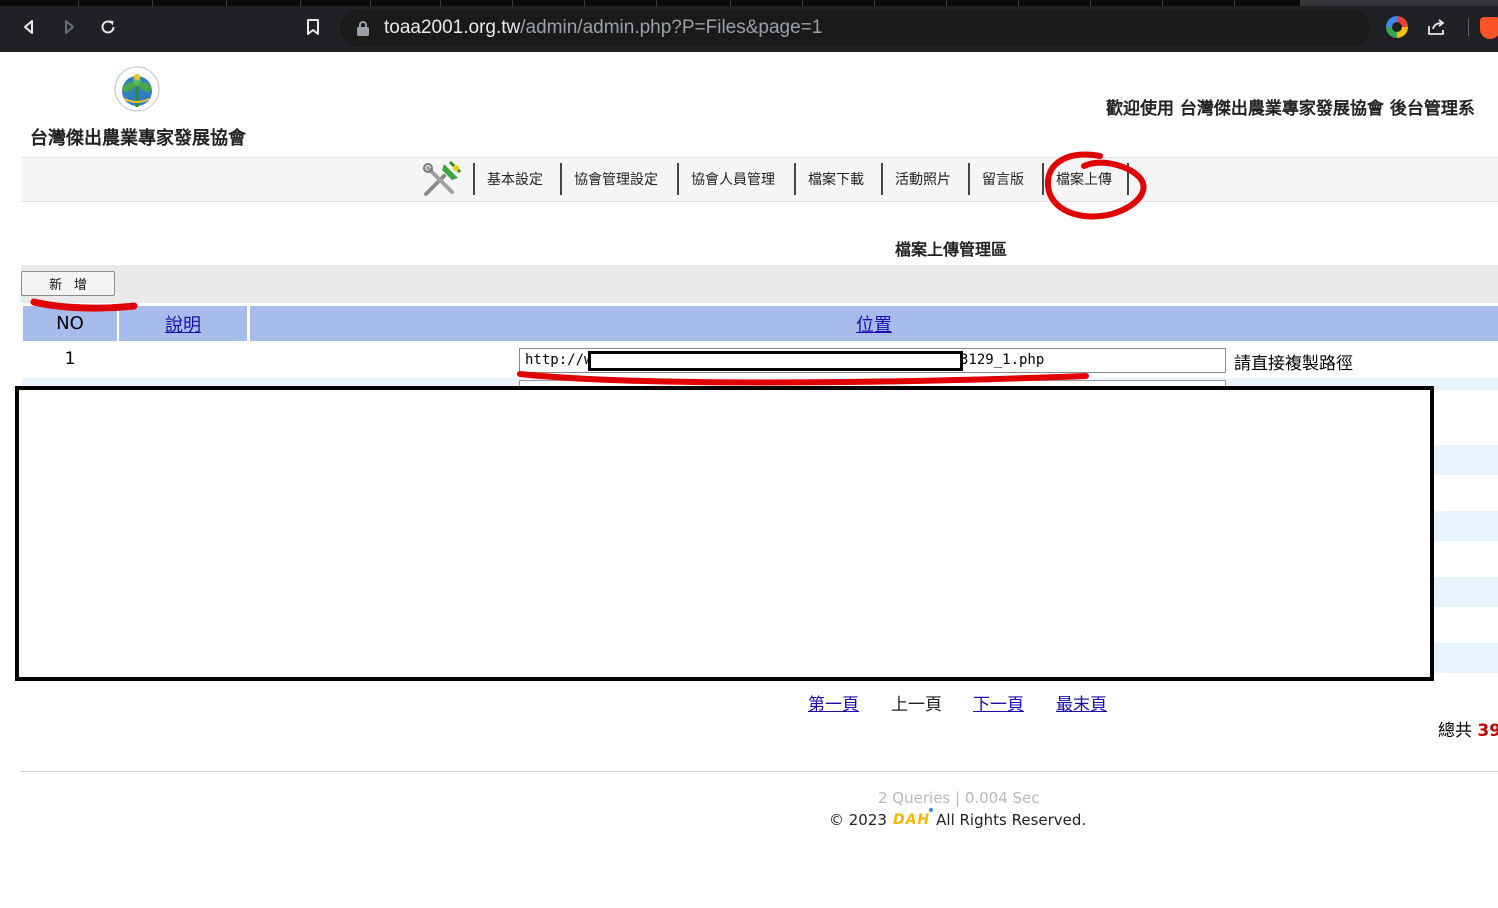 This screenshot has width=1498, height=908. What do you see at coordinates (138, 138) in the screenshot?
I see `org-name: 台灣傑出農業專家發展協會` at bounding box center [138, 138].